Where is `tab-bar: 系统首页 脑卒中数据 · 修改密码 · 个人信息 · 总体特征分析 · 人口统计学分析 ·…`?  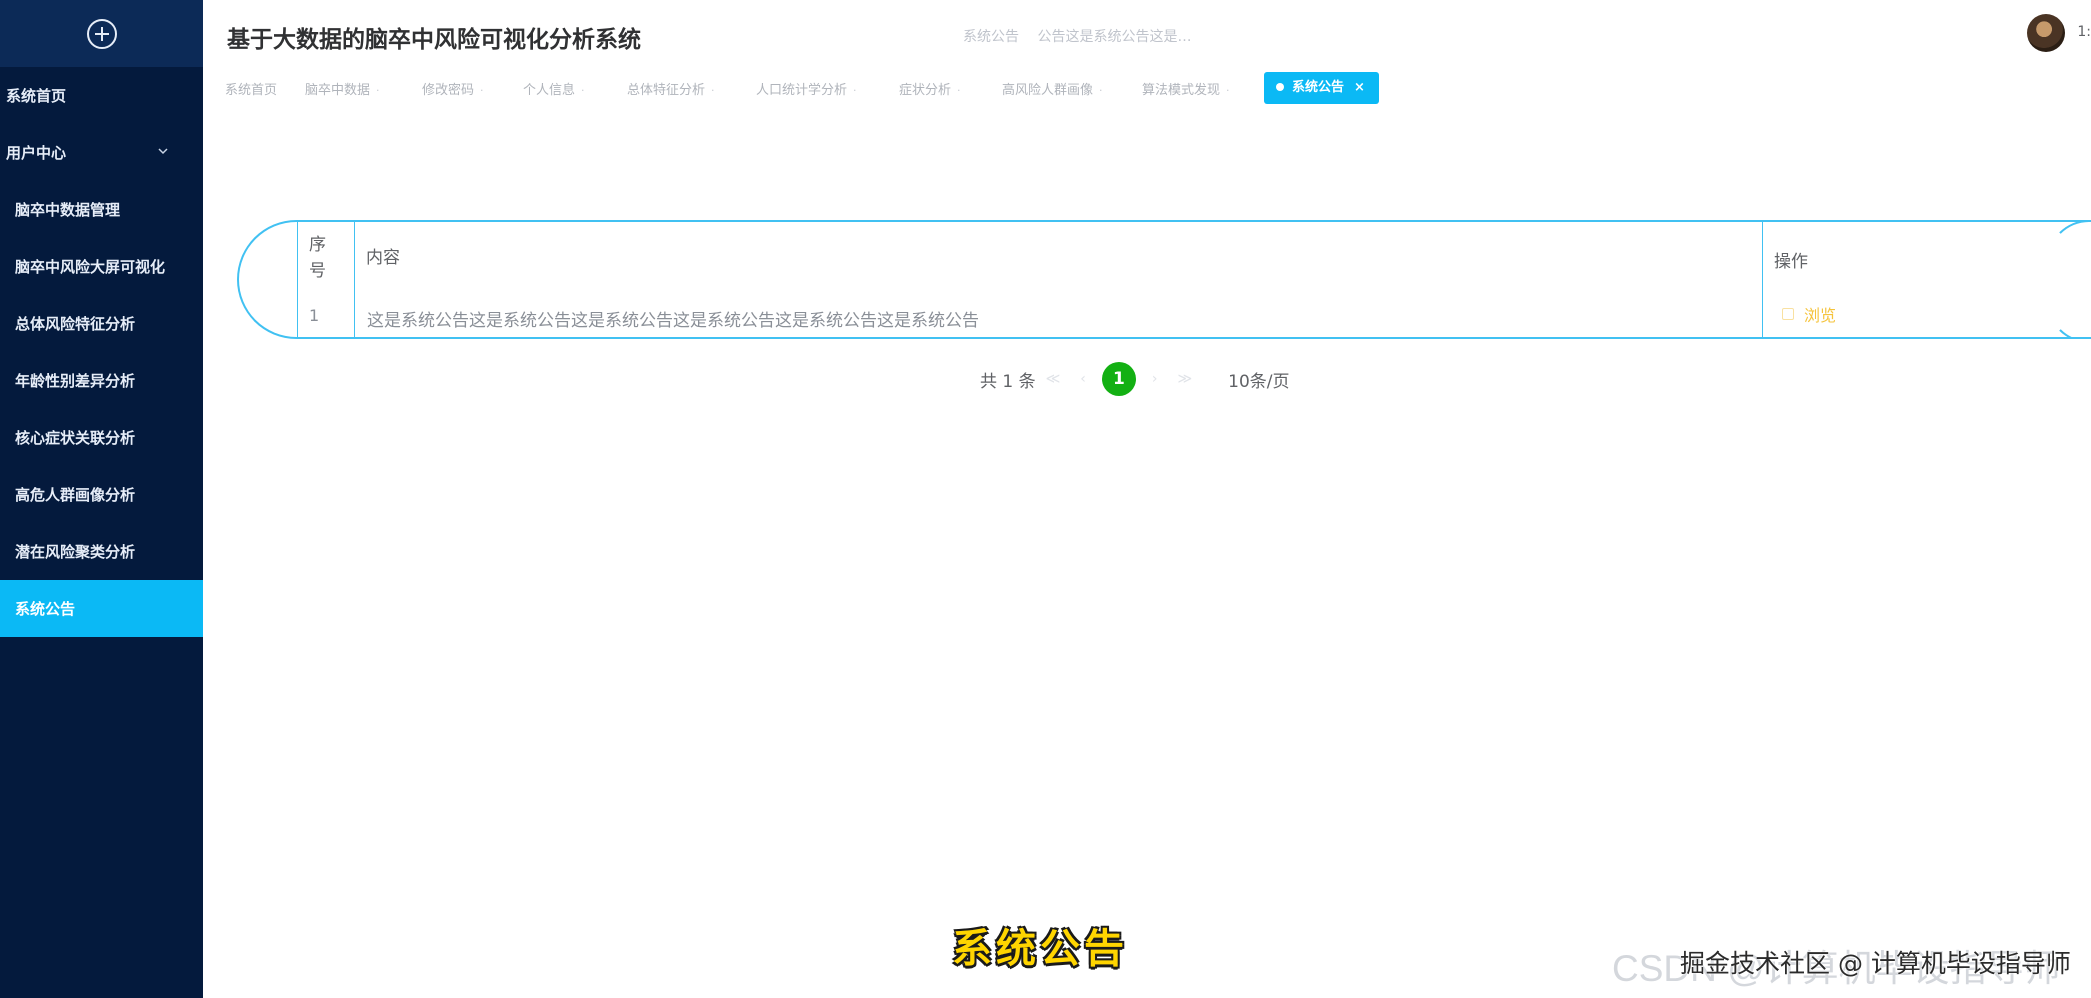 tab-bar: 系统首页 脑卒中数据 · 修改密码 · 个人信息 · 总体特征分析 · 人口统计学分析 ·… is located at coordinates (1147, 90).